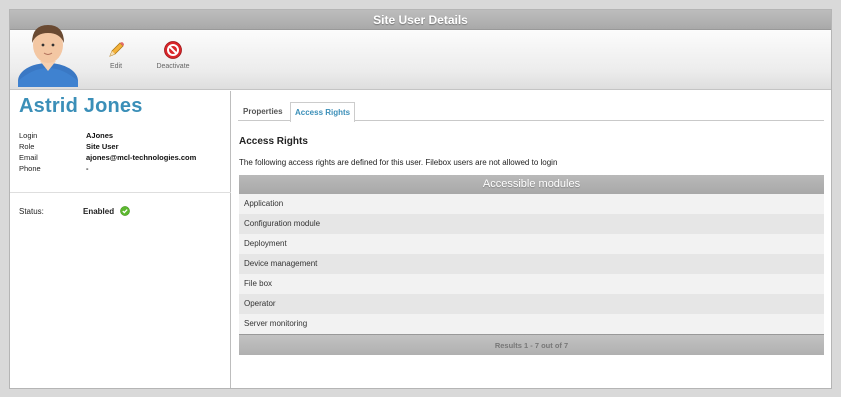 Image resolution: width=841 pixels, height=397 pixels. I want to click on edit-button: Edit, so click(116, 55).